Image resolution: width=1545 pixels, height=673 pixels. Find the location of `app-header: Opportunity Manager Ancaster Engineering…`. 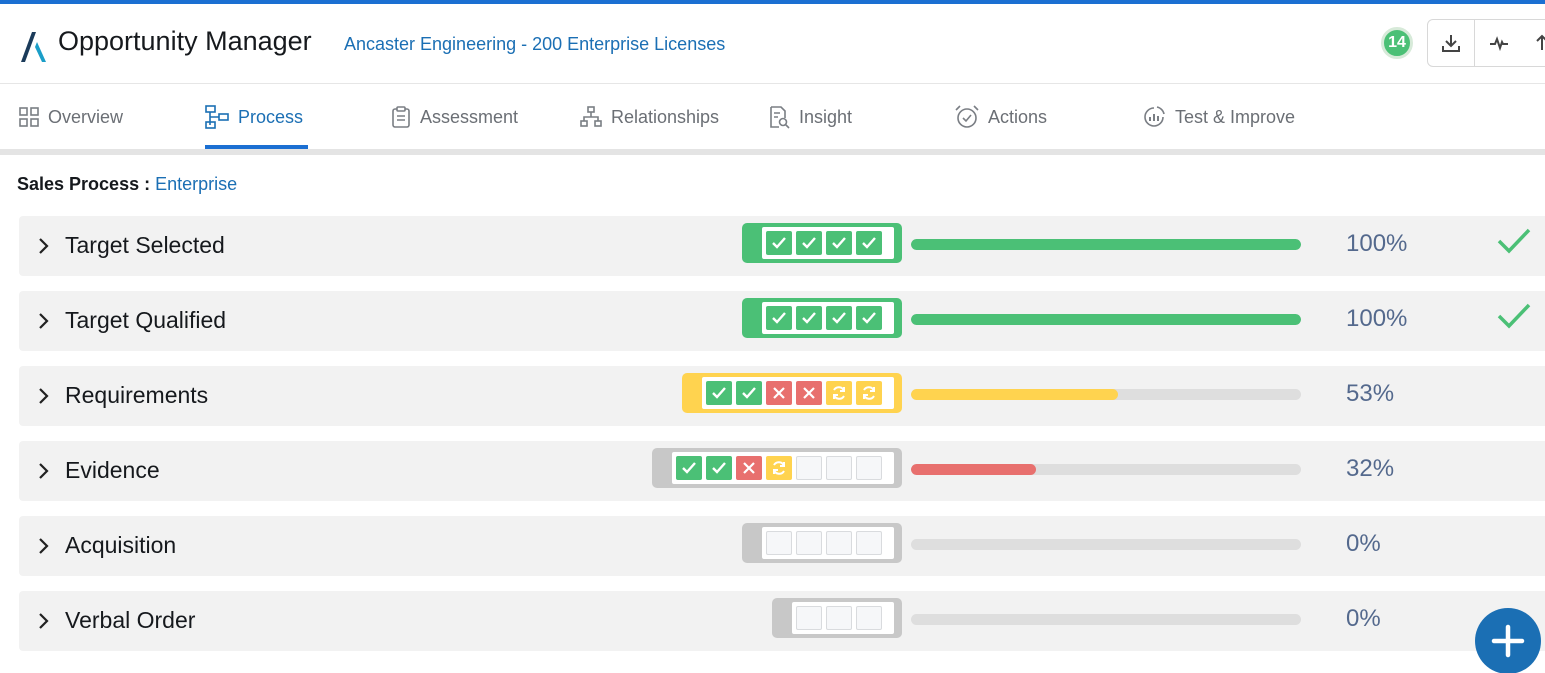

app-header: Opportunity Manager Ancaster Engineering… is located at coordinates (772, 44).